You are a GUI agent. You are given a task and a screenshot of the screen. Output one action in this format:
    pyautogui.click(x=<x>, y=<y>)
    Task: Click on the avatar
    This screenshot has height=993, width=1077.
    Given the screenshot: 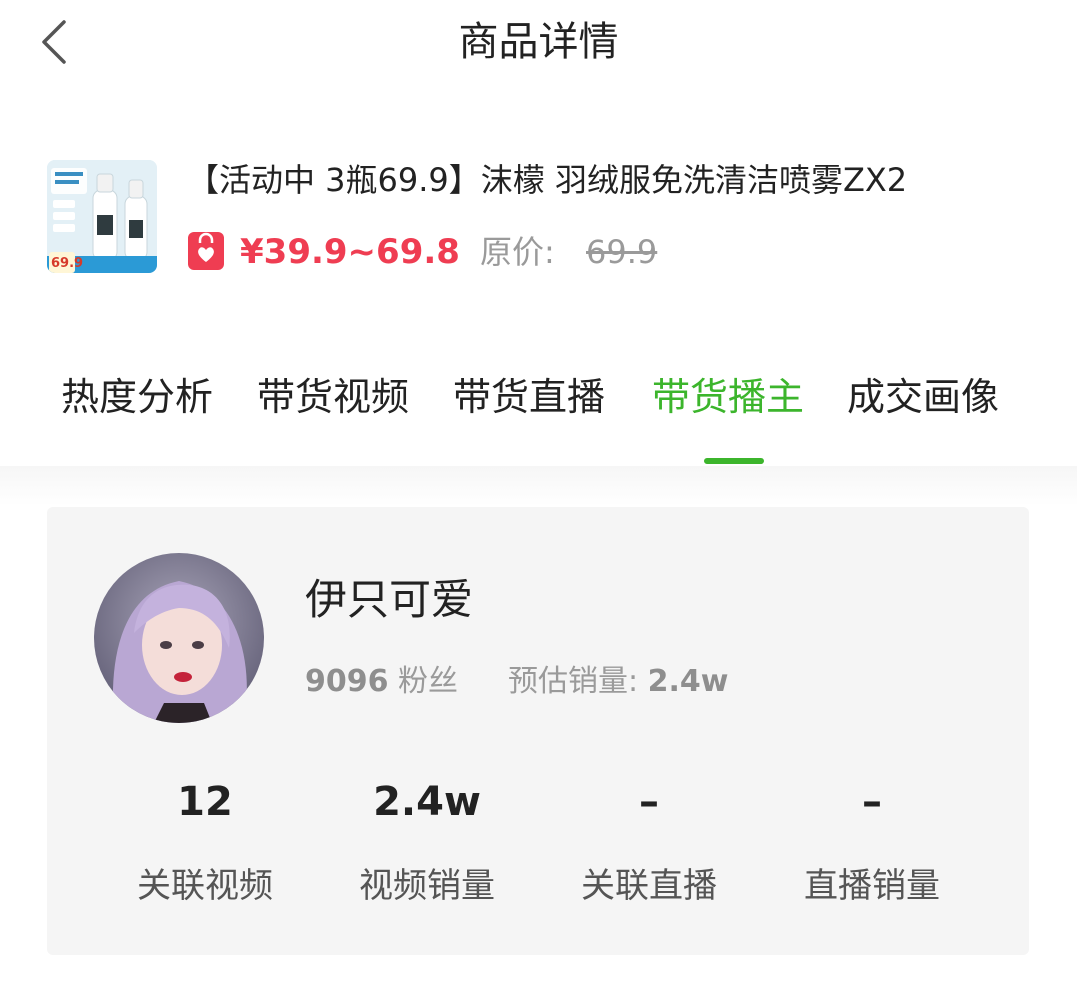 What is the action you would take?
    pyautogui.click(x=179, y=638)
    